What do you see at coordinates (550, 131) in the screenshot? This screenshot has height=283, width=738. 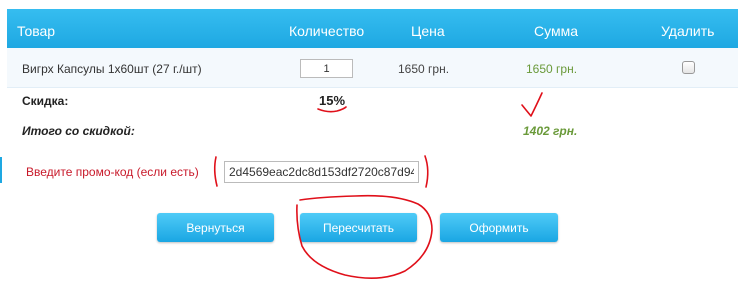 I see `total-value: 1402 грн.` at bounding box center [550, 131].